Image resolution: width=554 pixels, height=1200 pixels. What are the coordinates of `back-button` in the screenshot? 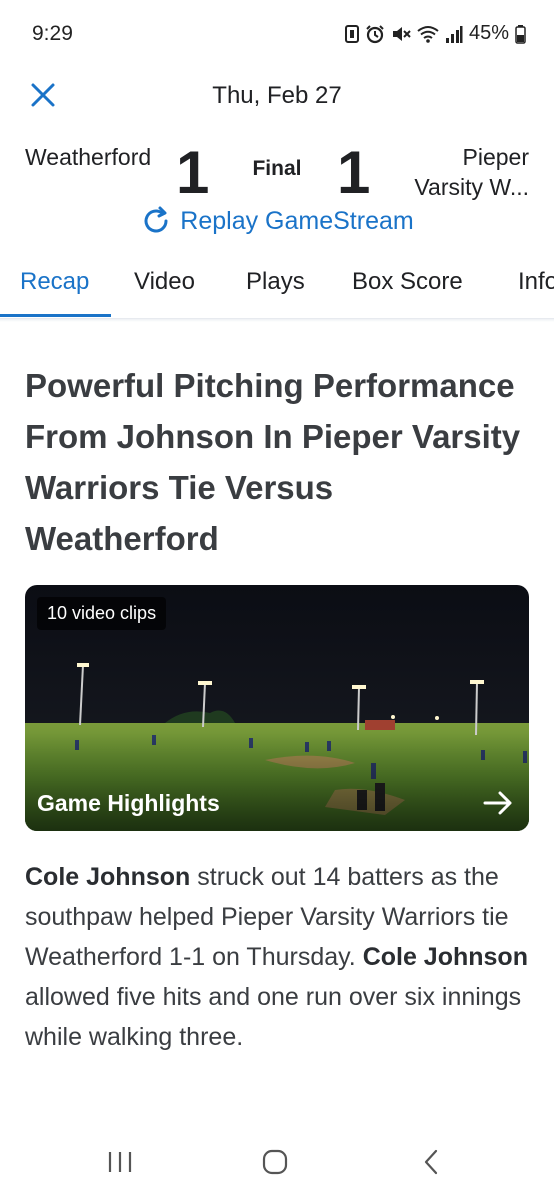 It's located at (432, 1164).